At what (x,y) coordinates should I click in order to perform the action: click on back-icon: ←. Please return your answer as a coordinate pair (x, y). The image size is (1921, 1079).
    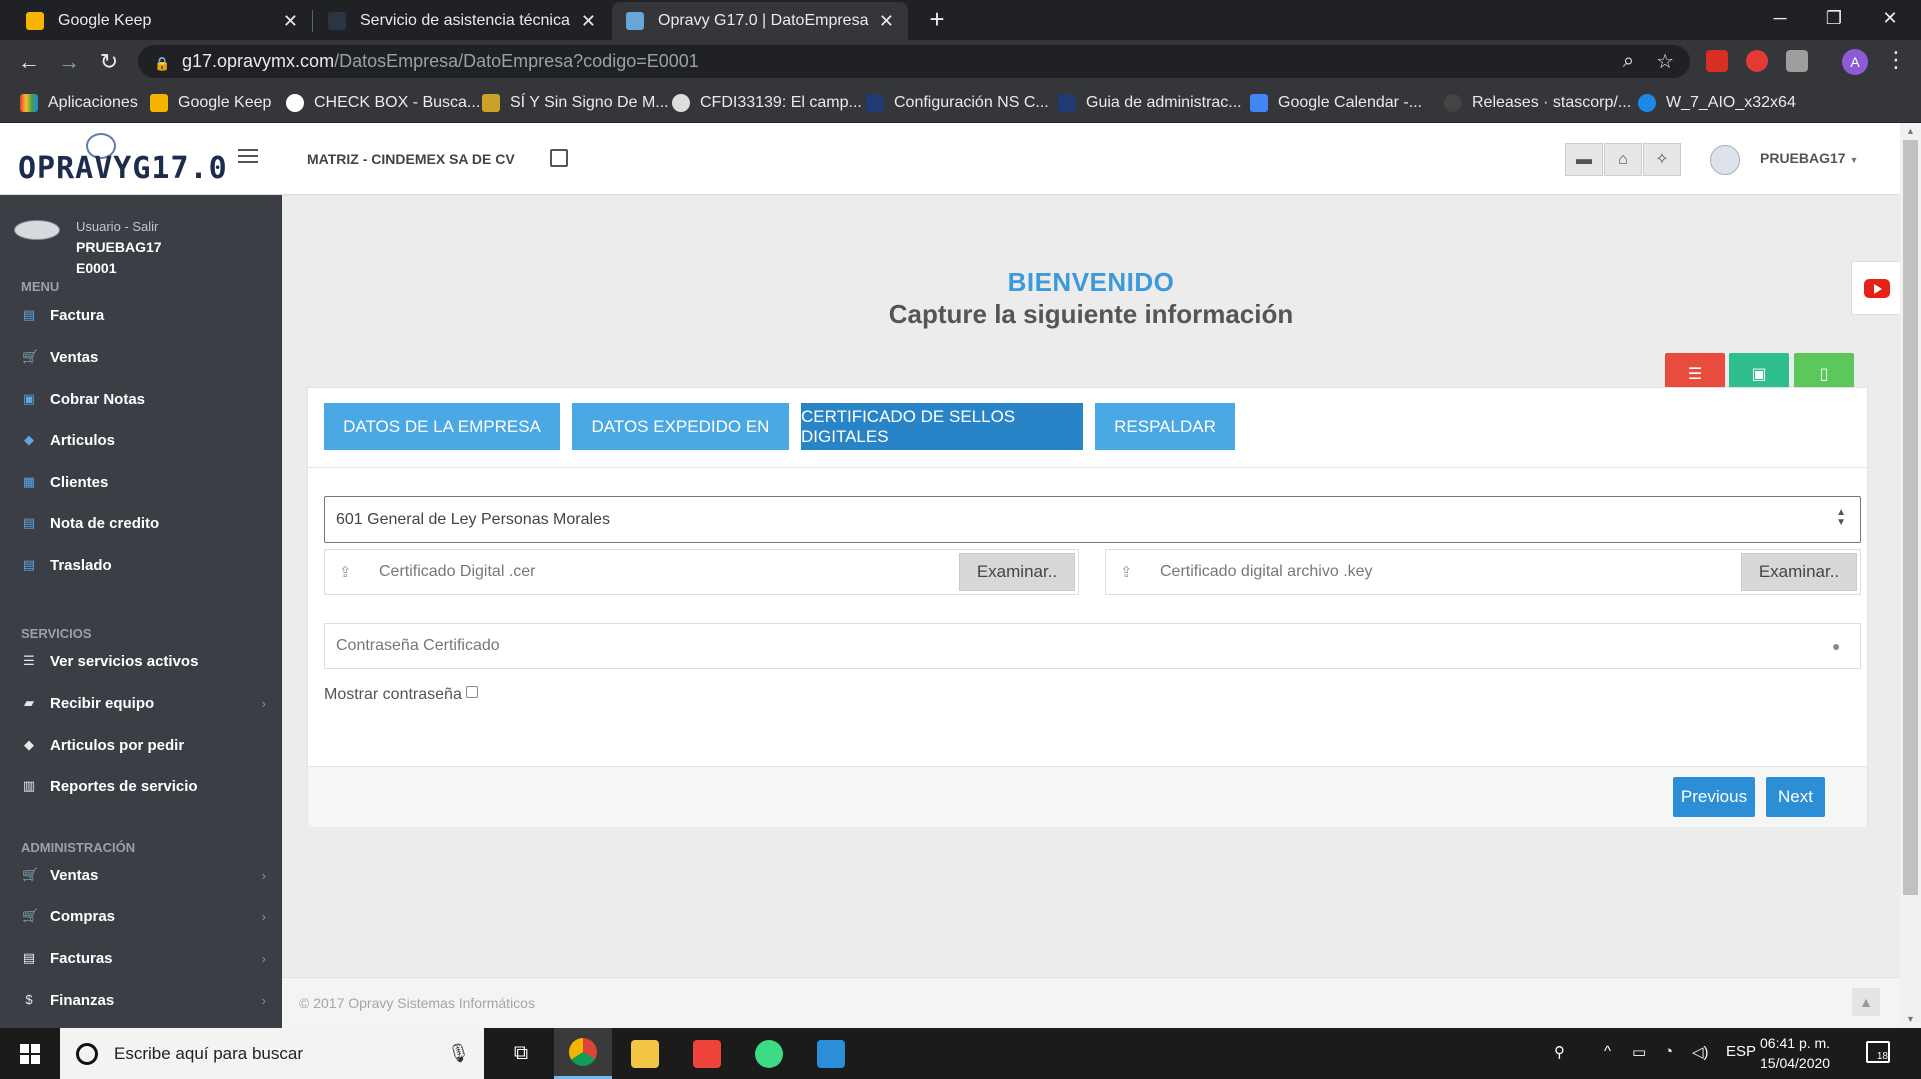
    Looking at the image, I should click on (29, 62).